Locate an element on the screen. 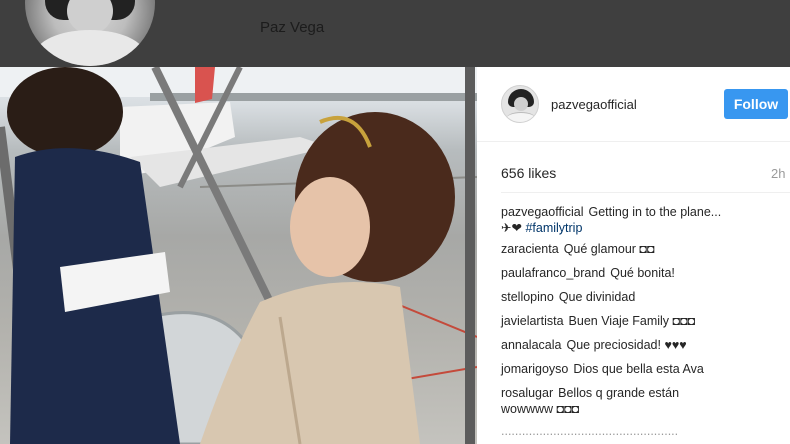 The height and width of the screenshot is (444, 790). profile-name: Paz Vega is located at coordinates (292, 27).